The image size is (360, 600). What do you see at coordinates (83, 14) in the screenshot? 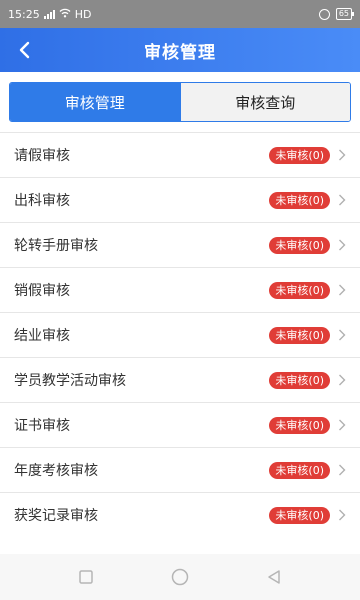
I see `network-type: HD` at bounding box center [83, 14].